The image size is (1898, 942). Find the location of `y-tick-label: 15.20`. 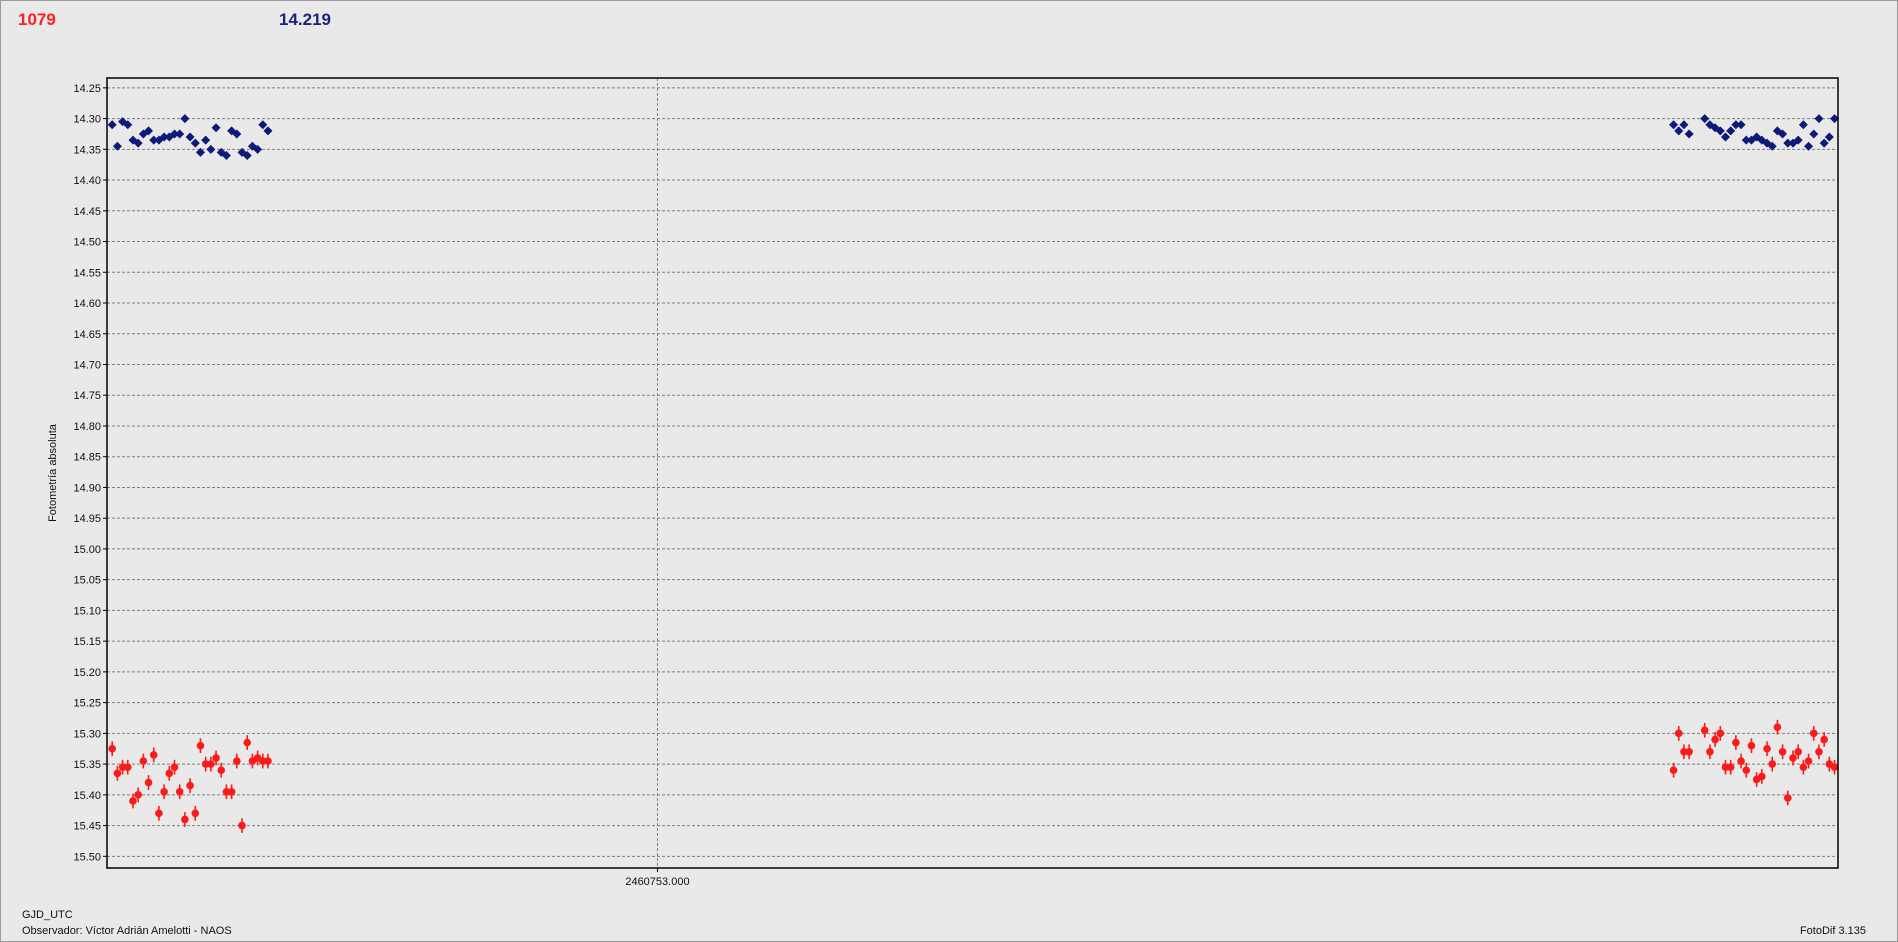

y-tick-label: 15.20 is located at coordinates (87, 673).